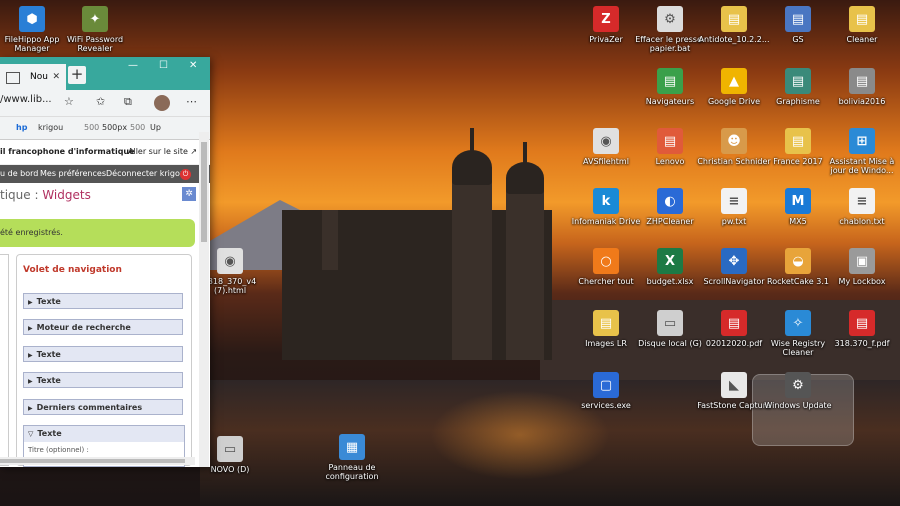 The width and height of the screenshot is (900, 506). Describe the element at coordinates (58, 450) in the screenshot. I see `widget-field-label: Titre (optionnel) :` at that location.